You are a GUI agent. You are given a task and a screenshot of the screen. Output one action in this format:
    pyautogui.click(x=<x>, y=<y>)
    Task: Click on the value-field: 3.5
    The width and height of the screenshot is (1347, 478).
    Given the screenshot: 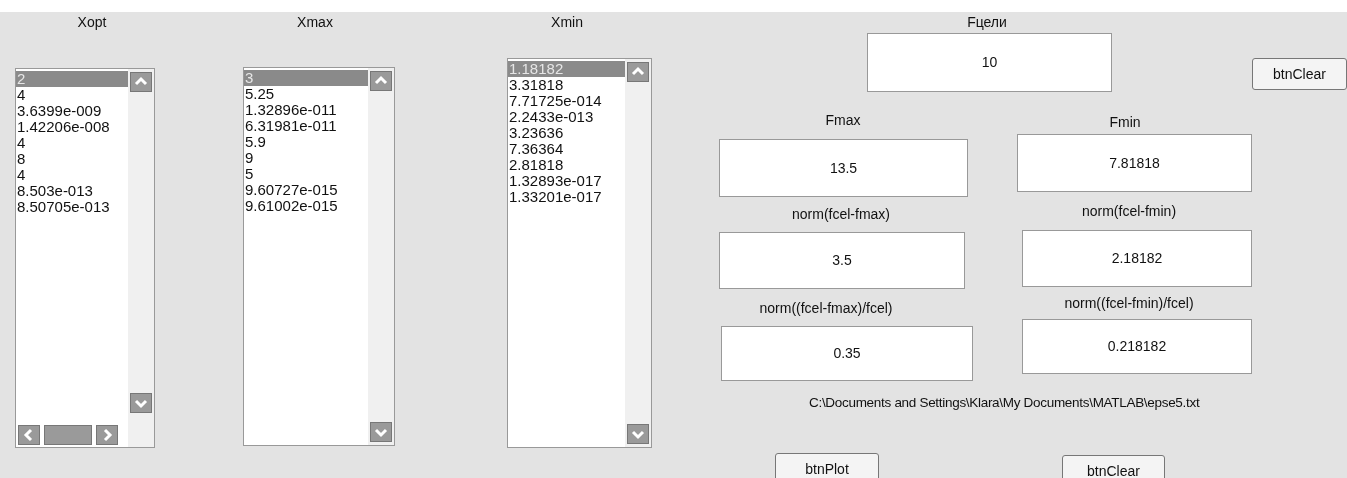 What is the action you would take?
    pyautogui.click(x=842, y=260)
    